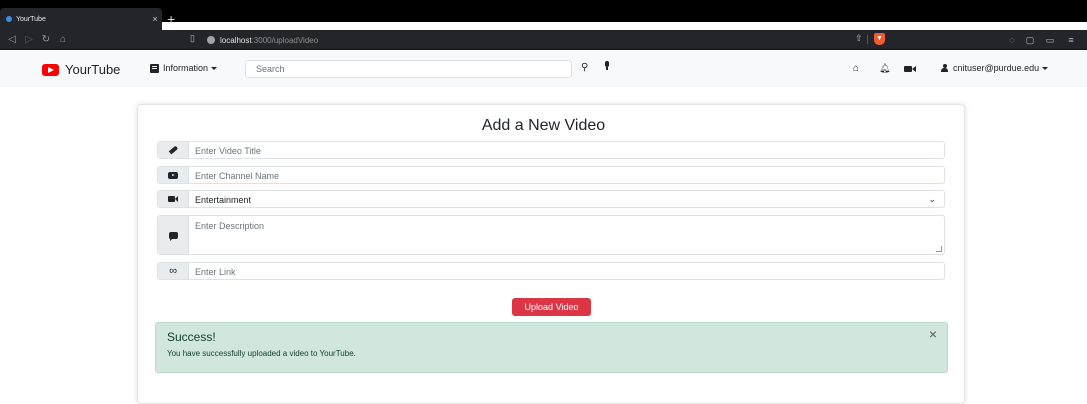 The height and width of the screenshot is (404, 1087). I want to click on home-icon: ⌂, so click(856, 69).